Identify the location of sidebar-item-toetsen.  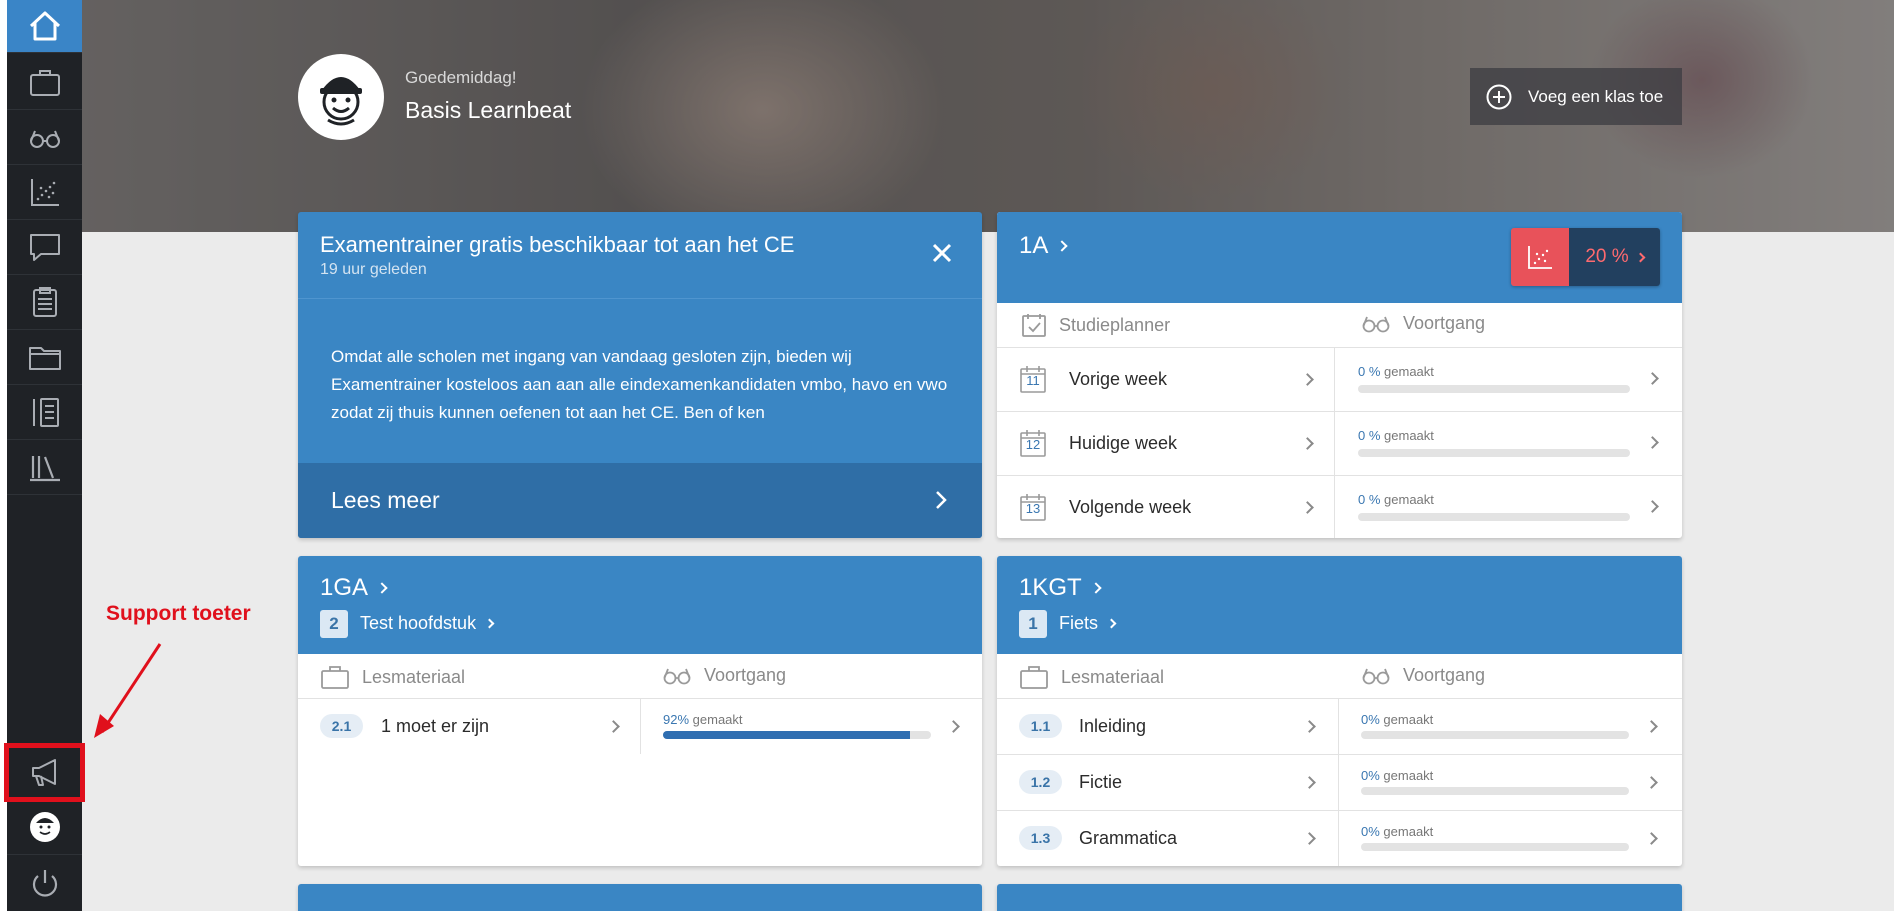
(44, 302).